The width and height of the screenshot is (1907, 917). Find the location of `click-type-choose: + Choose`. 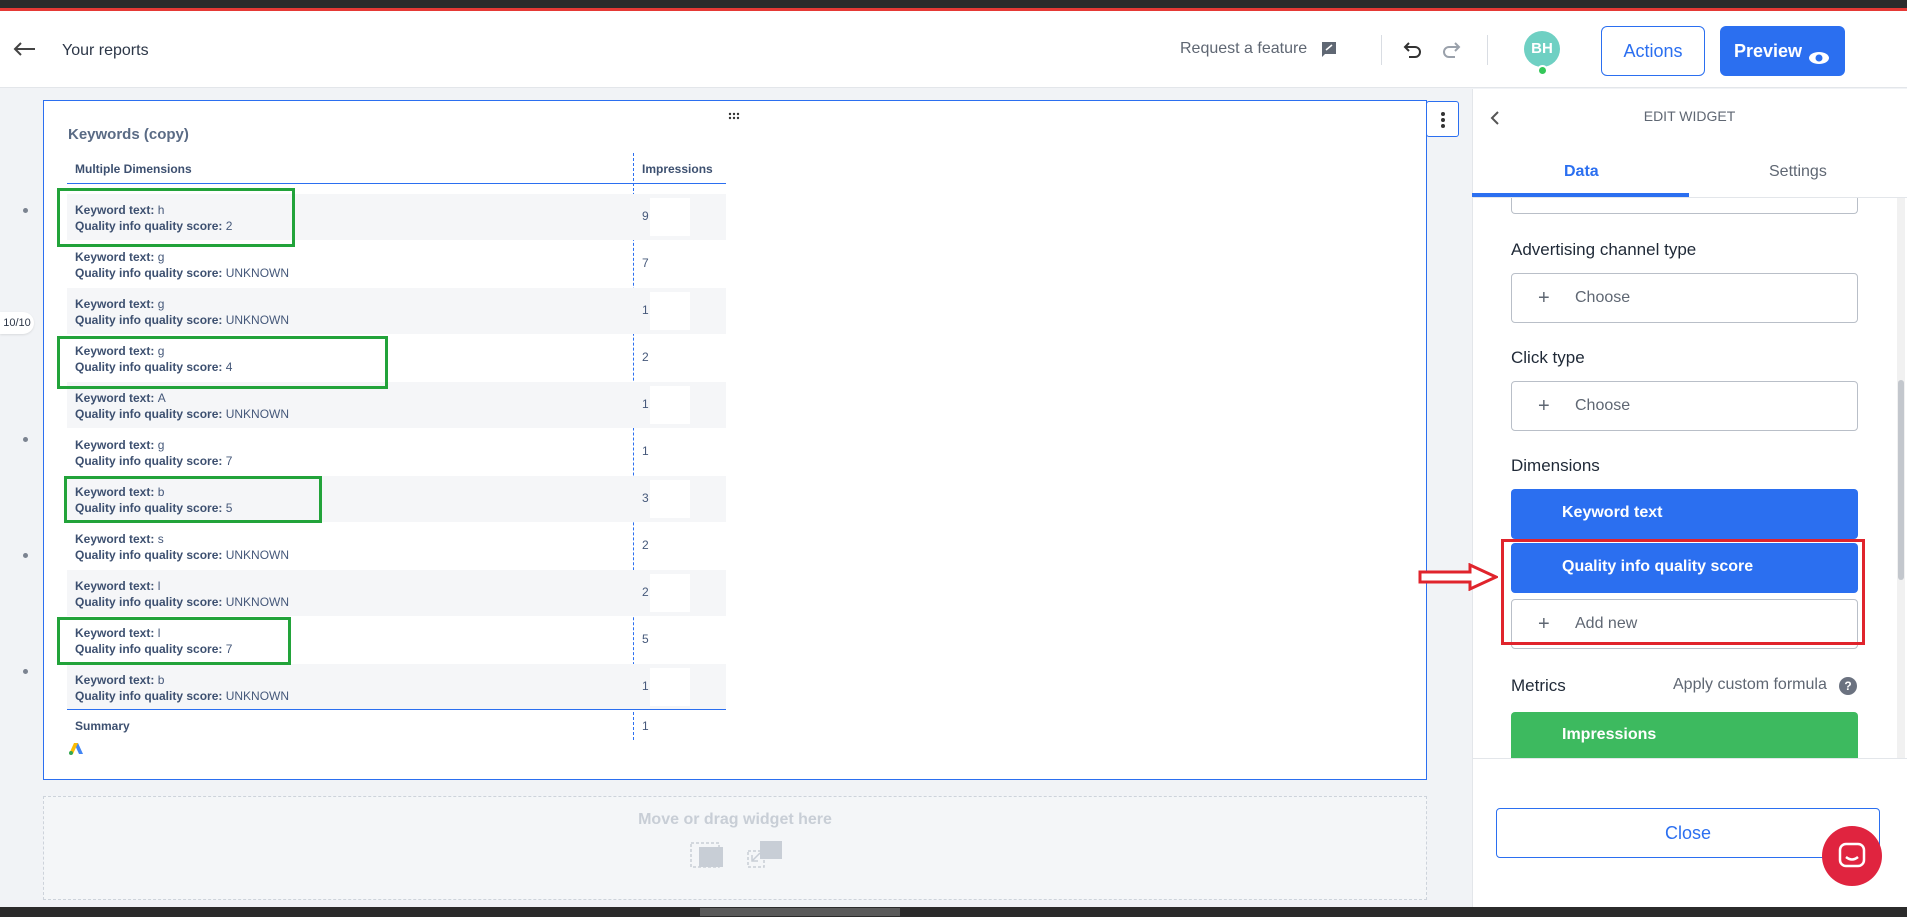

click-type-choose: + Choose is located at coordinates (1684, 406).